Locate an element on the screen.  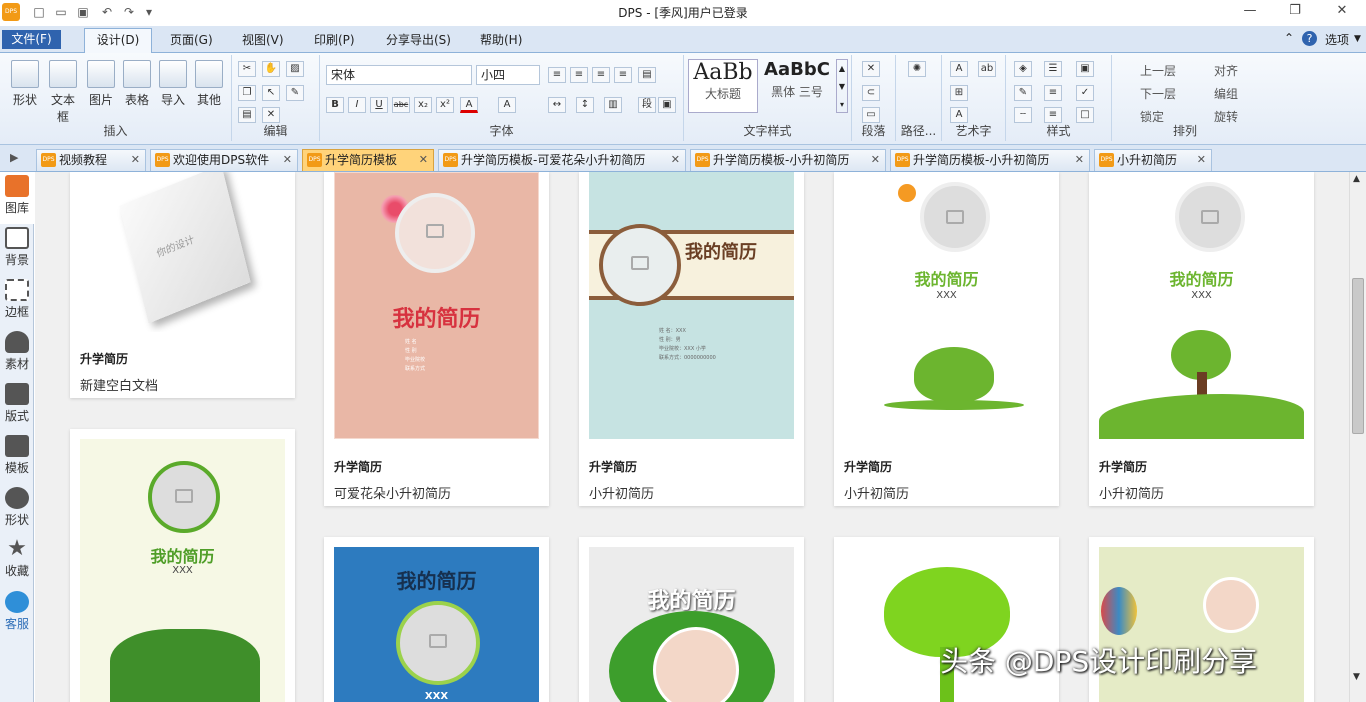
bring-forward-button: 上一层 is located at coordinates (1158, 70).